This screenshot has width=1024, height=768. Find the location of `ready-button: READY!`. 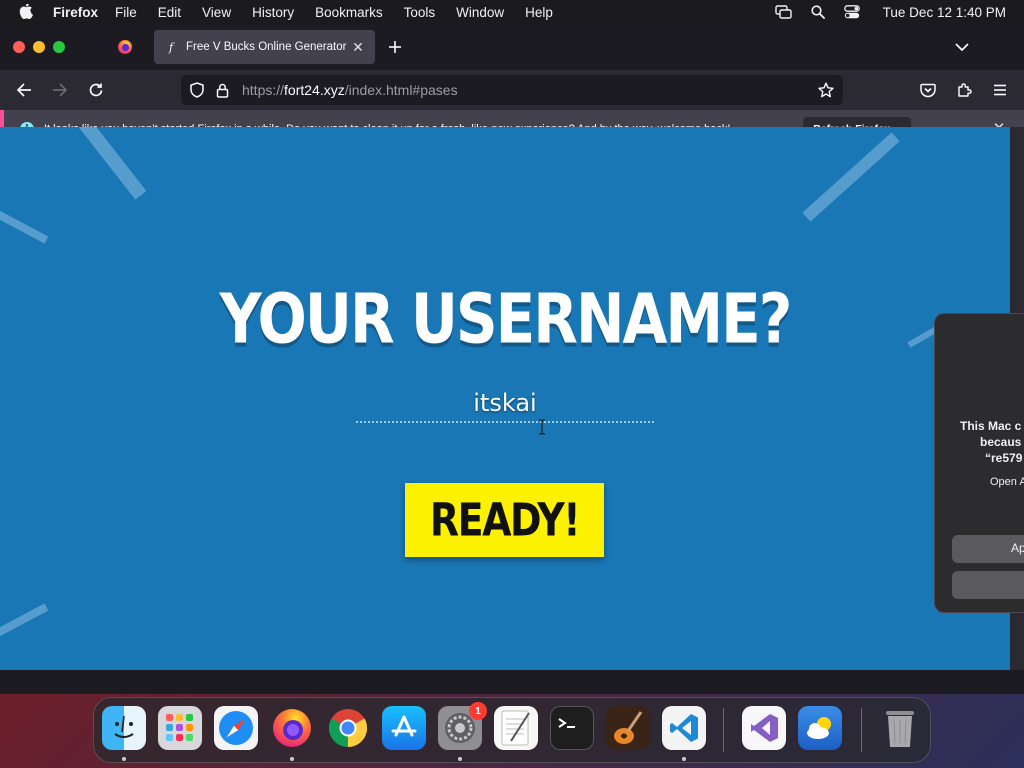

ready-button: READY! is located at coordinates (504, 520).